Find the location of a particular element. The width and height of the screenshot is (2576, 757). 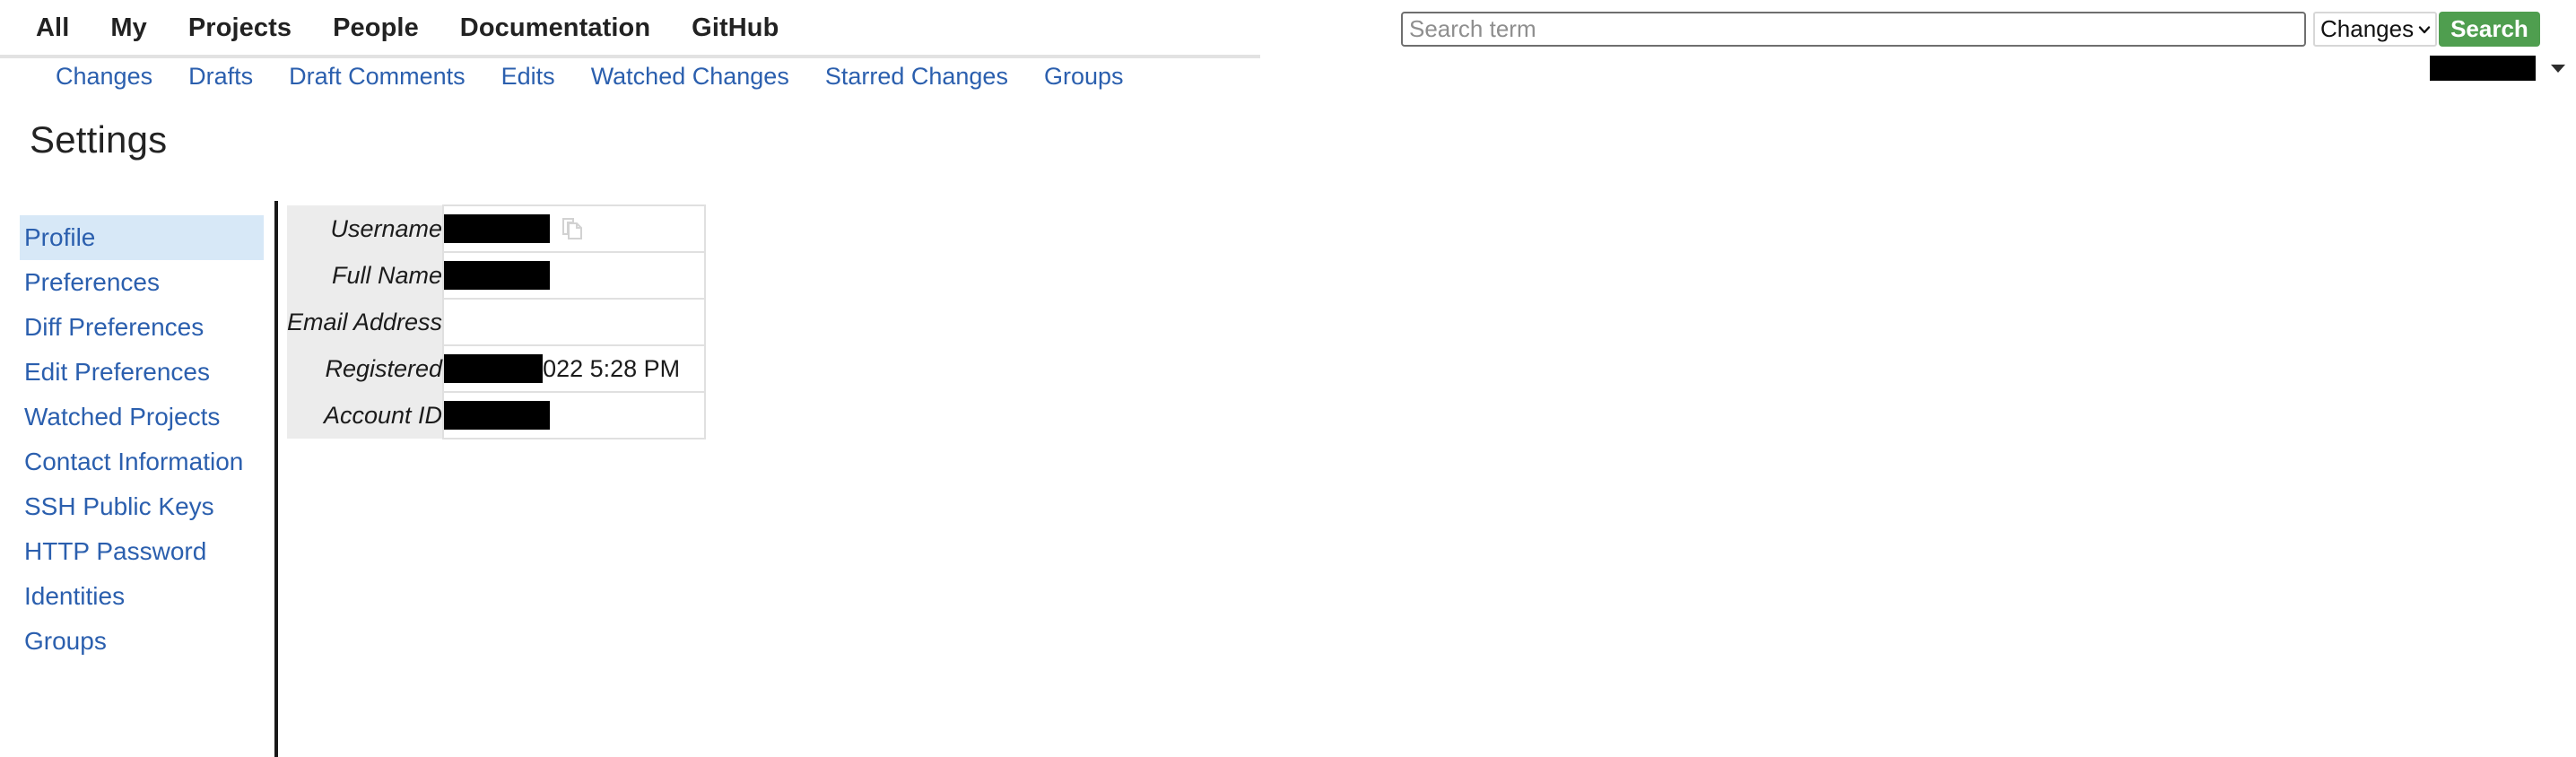

account-menu is located at coordinates (2498, 68).